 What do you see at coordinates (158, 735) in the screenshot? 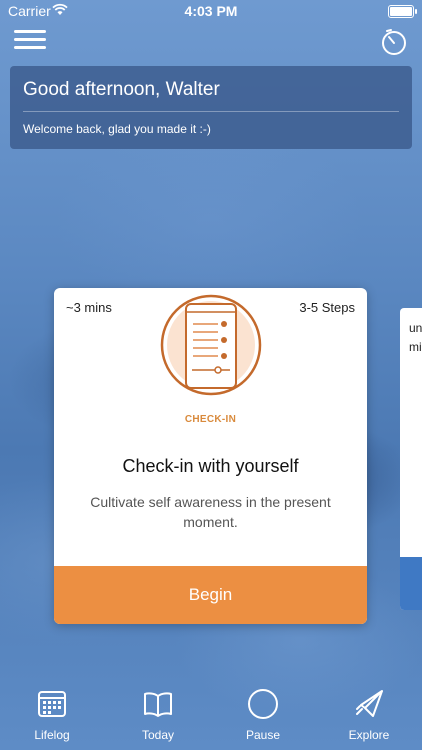
I see `tab-label: Today` at bounding box center [158, 735].